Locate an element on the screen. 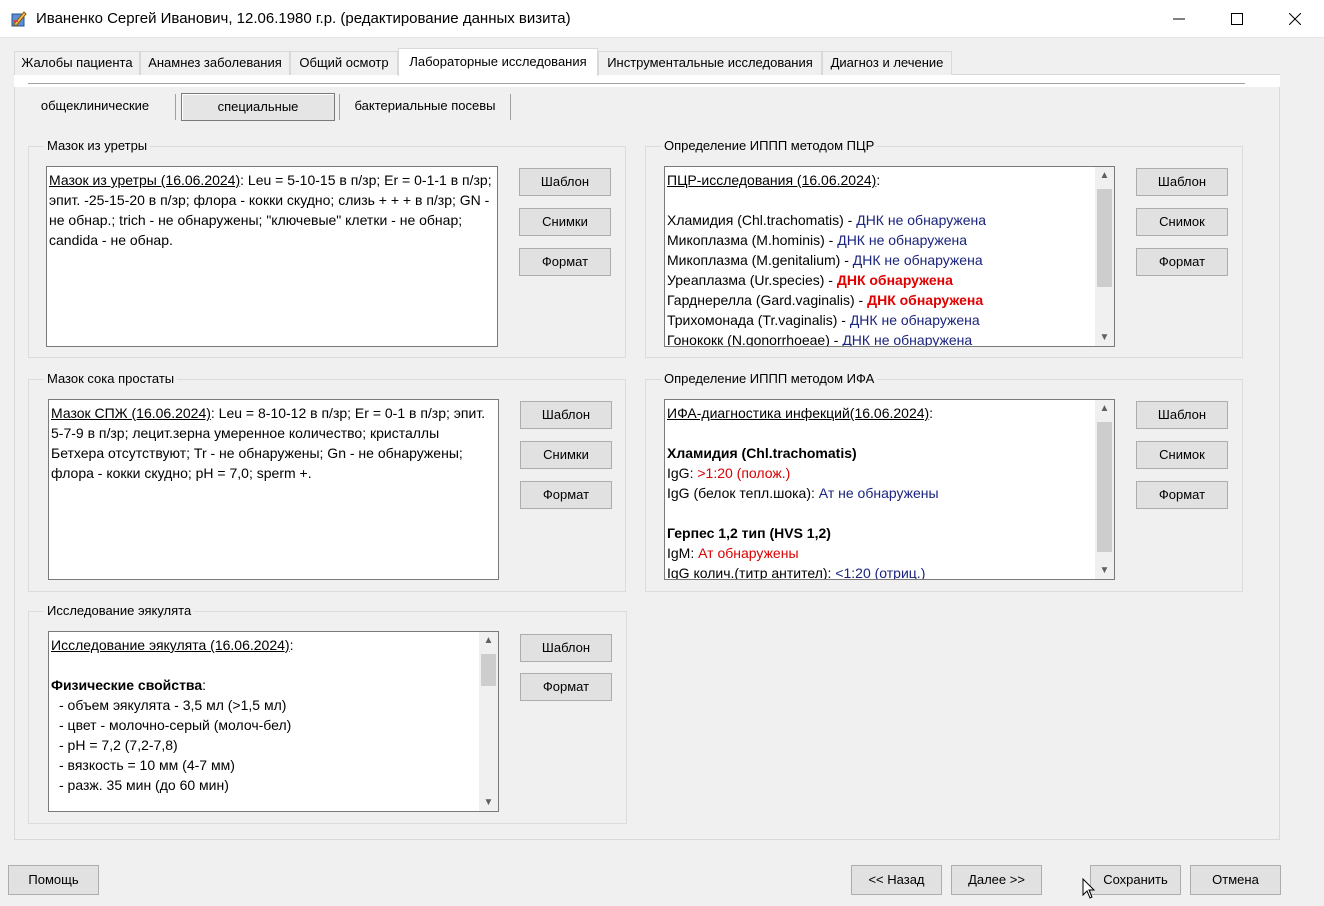 The image size is (1324, 906). ejaculate-section-title: Физические свойства is located at coordinates (127, 685).